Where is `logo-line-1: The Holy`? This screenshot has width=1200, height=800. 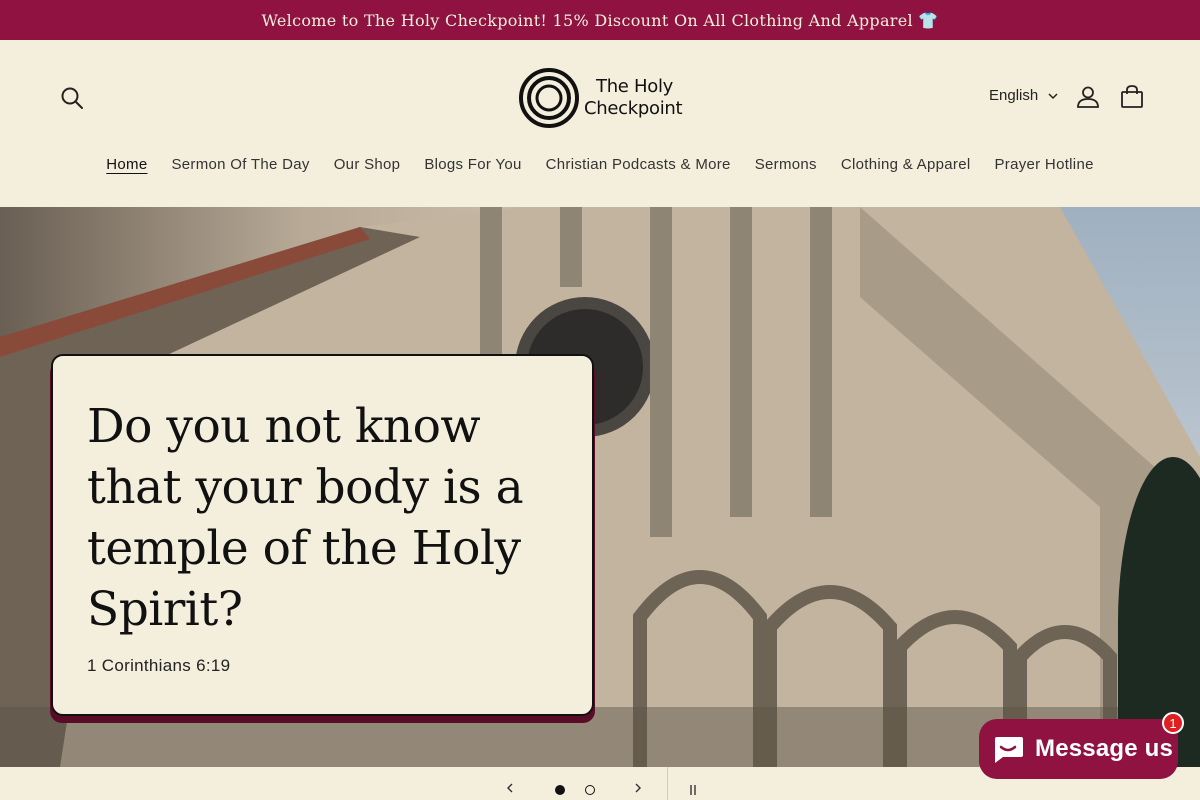 logo-line-1: The Holy is located at coordinates (635, 86).